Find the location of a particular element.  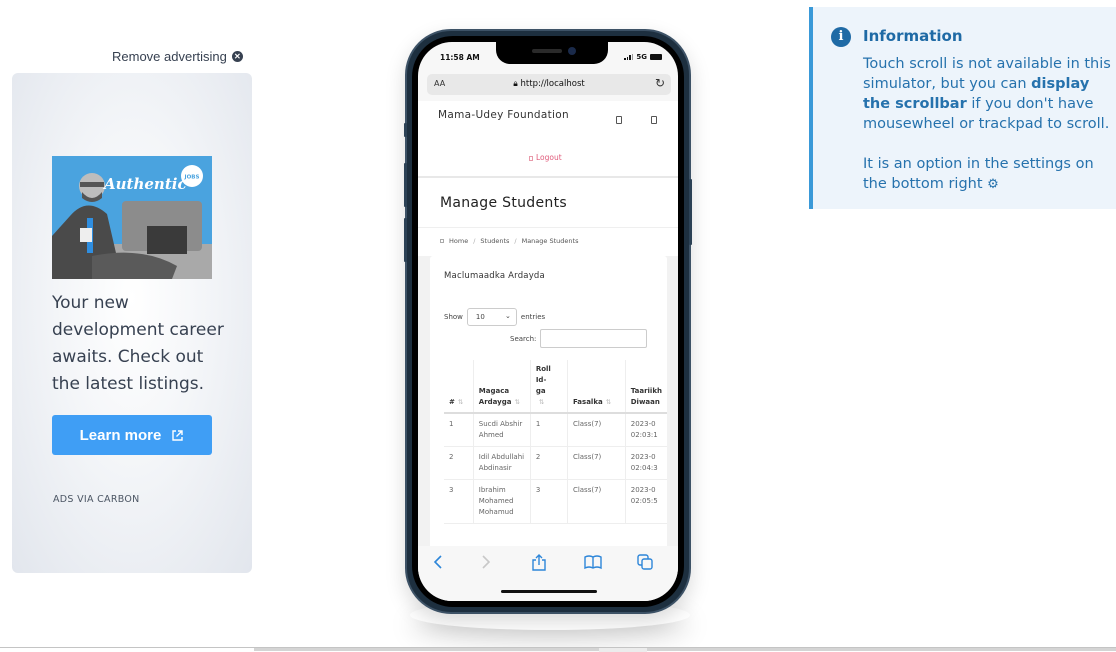

cell-date: 2023-0 02:04:3 is located at coordinates (646, 463).